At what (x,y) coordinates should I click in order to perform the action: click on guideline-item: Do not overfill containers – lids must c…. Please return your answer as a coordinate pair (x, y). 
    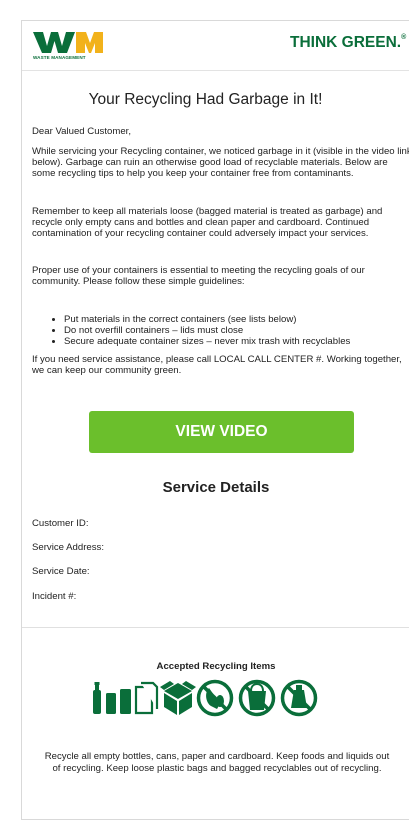
    Looking at the image, I should click on (236, 331).